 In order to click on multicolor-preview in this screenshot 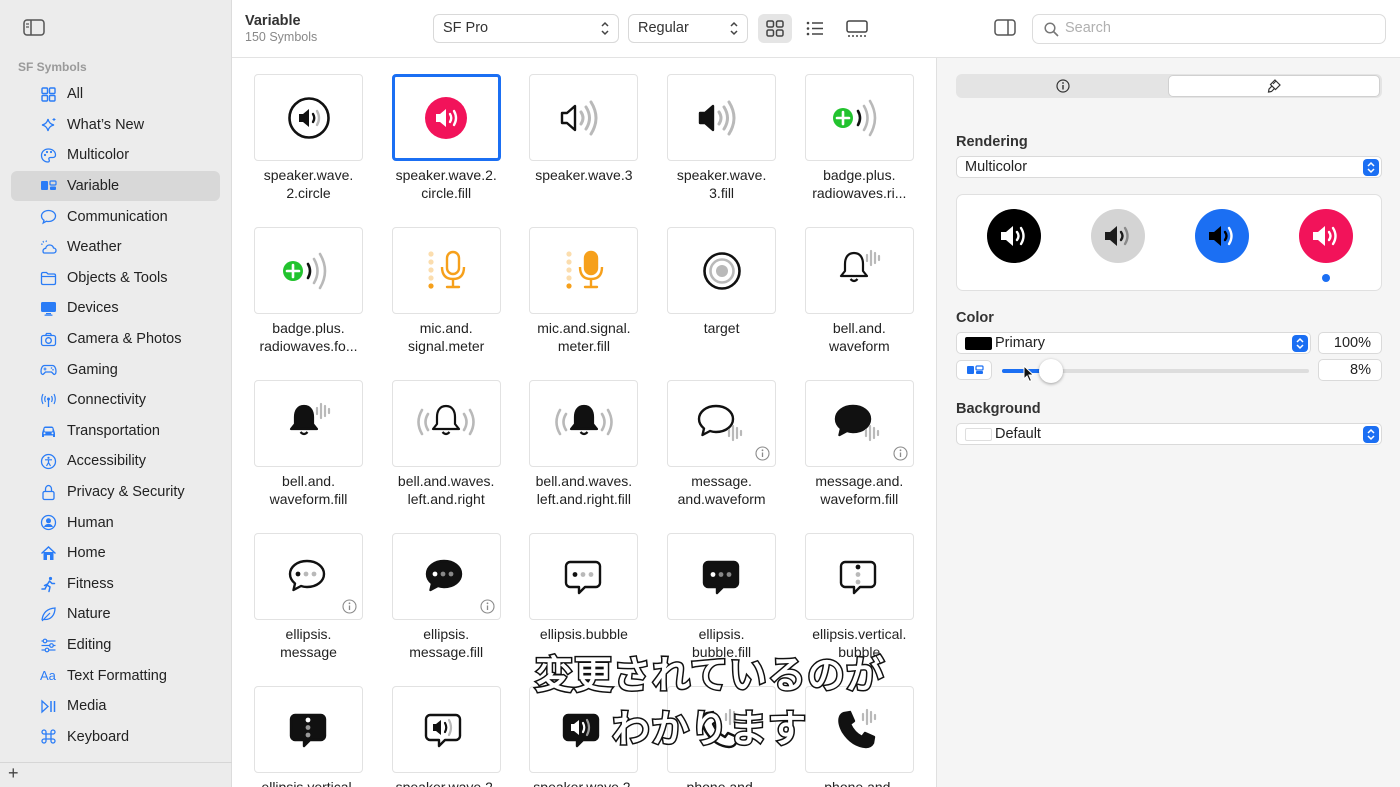, I will do `click(1326, 236)`.